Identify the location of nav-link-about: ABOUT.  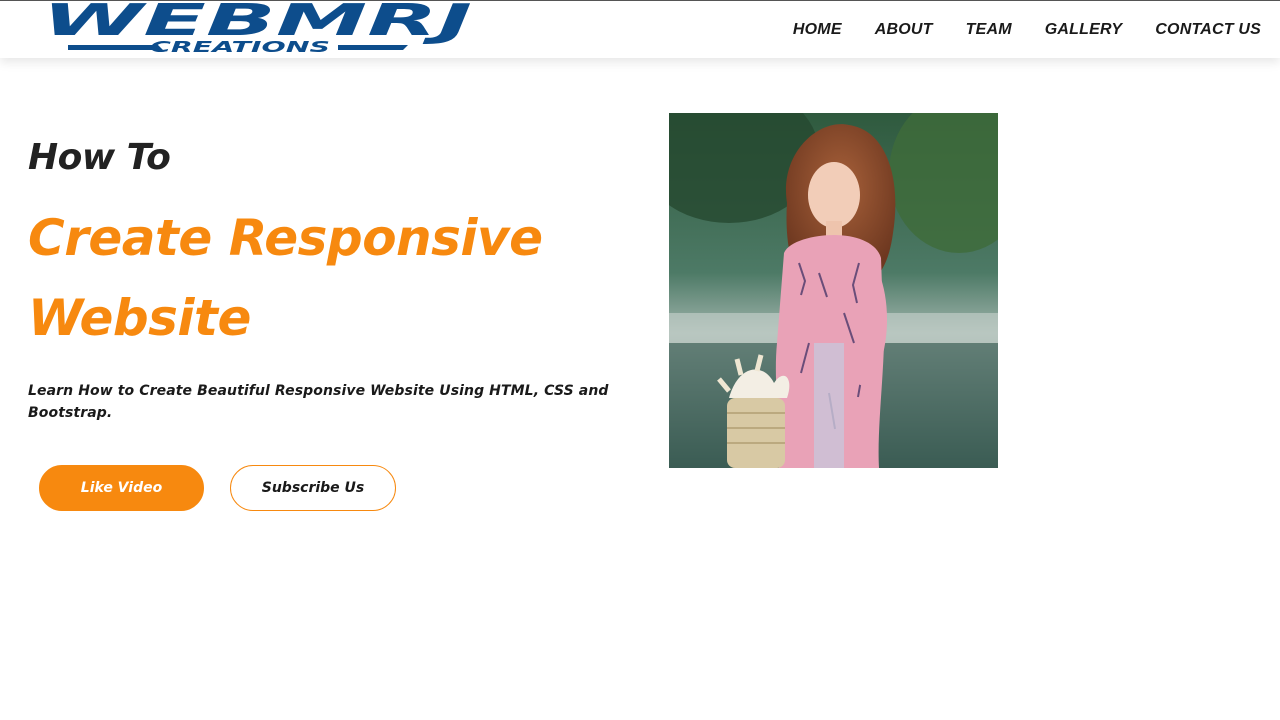
(904, 30).